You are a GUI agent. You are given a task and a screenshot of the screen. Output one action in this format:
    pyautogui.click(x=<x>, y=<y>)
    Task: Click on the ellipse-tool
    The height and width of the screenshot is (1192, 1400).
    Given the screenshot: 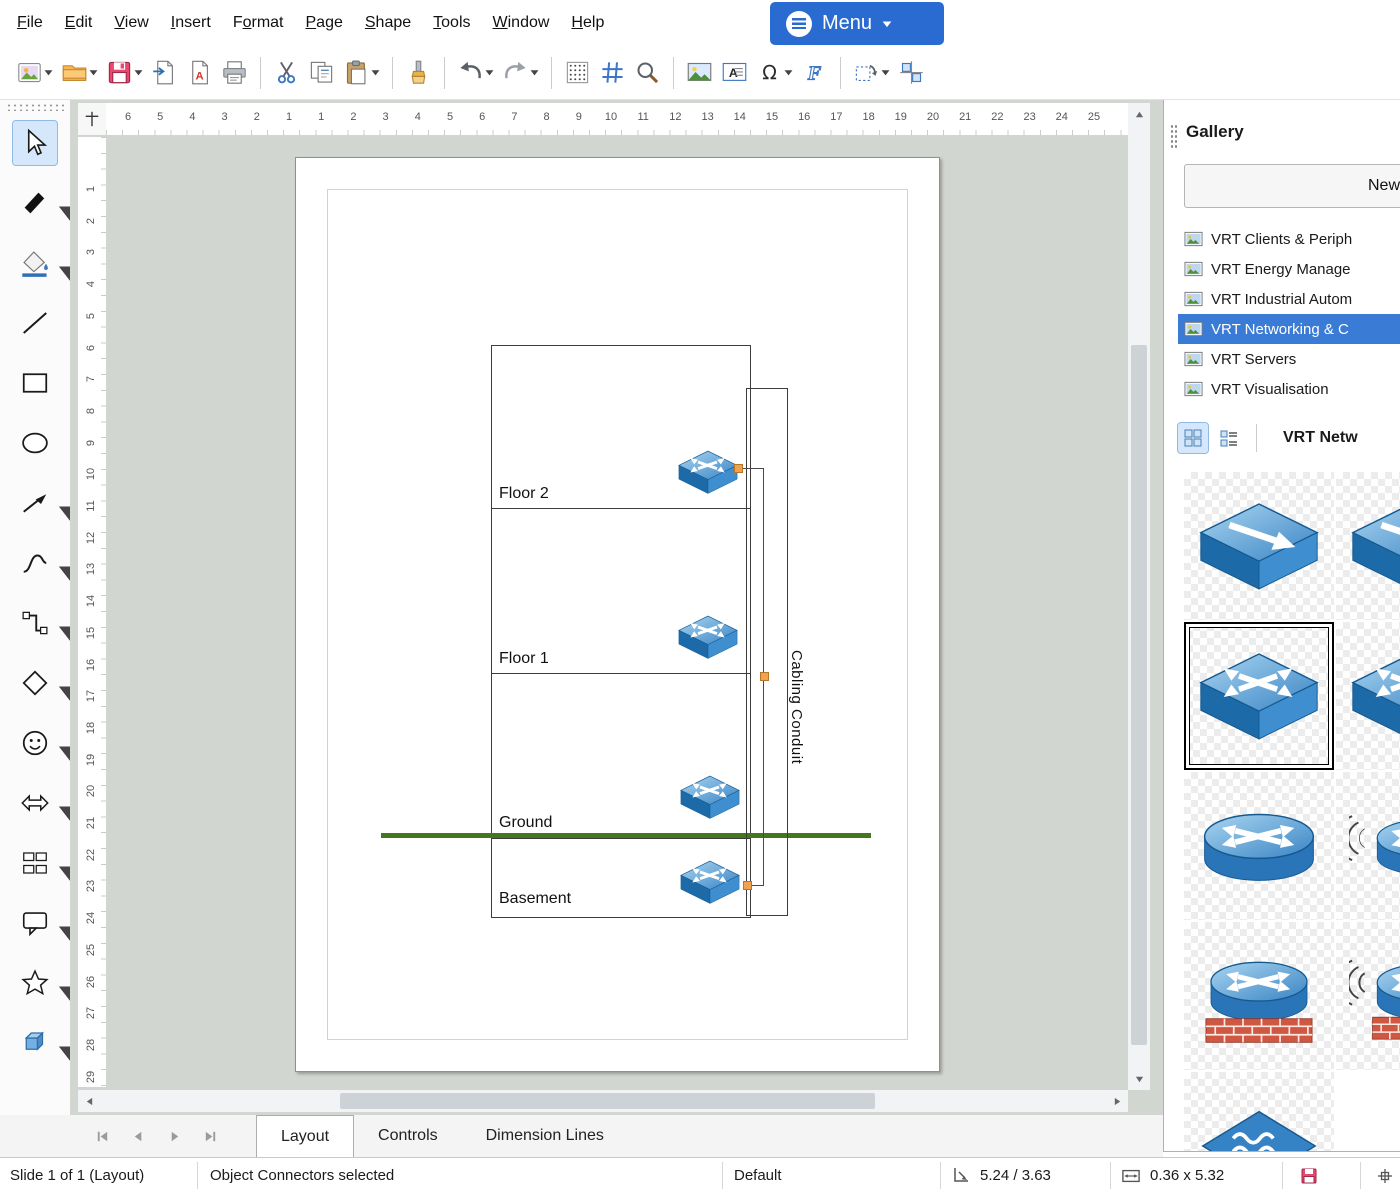 What is the action you would take?
    pyautogui.click(x=35, y=443)
    